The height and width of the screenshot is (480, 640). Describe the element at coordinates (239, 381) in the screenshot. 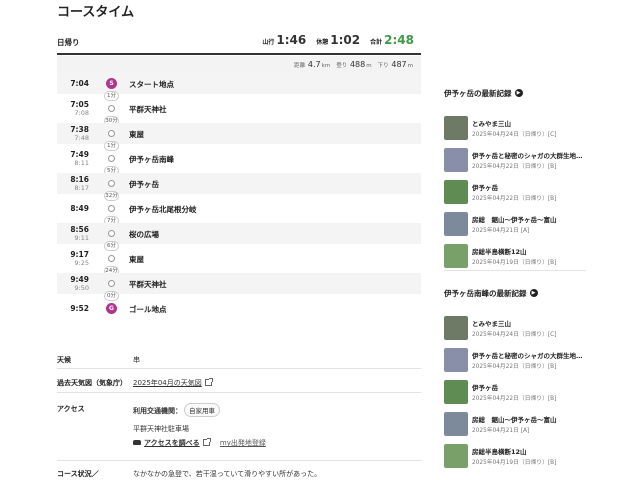

I see `past-weather-row: 過去天気図（気象庁） 2025年04月の天気図` at that location.